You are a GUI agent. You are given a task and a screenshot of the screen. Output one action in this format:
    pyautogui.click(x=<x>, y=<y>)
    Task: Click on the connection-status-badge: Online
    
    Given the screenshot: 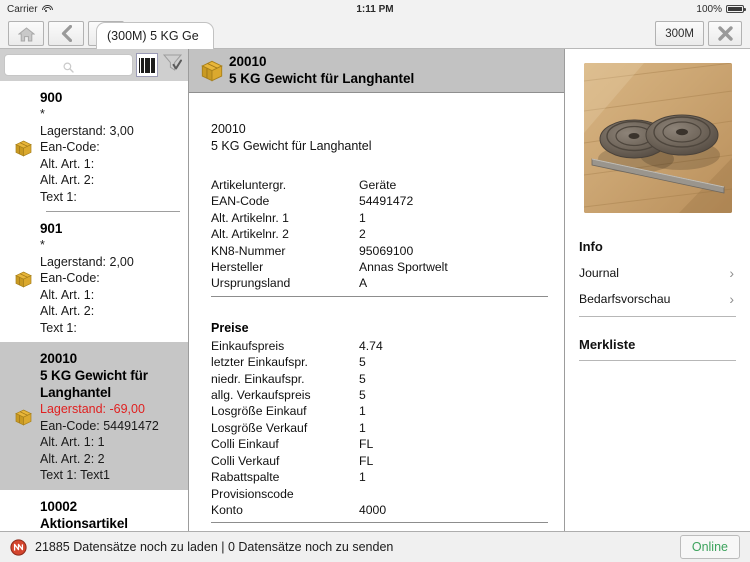 What is the action you would take?
    pyautogui.click(x=709, y=547)
    